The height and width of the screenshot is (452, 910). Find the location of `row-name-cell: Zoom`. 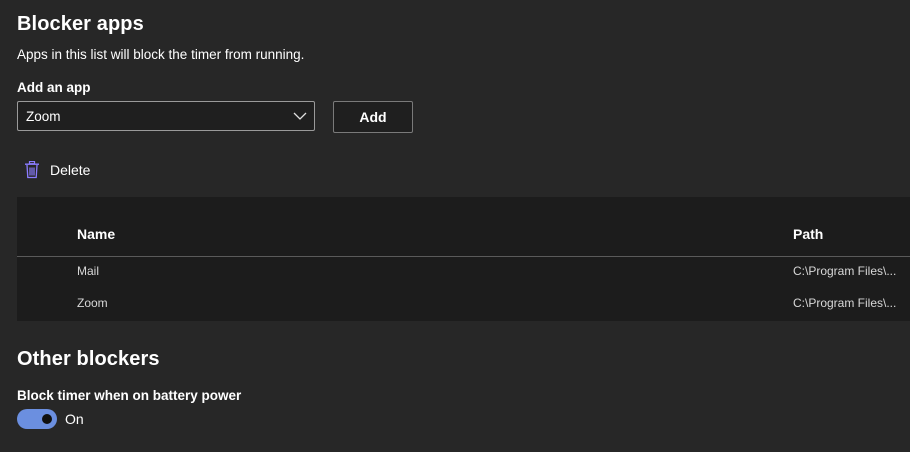

row-name-cell: Zoom is located at coordinates (92, 303).